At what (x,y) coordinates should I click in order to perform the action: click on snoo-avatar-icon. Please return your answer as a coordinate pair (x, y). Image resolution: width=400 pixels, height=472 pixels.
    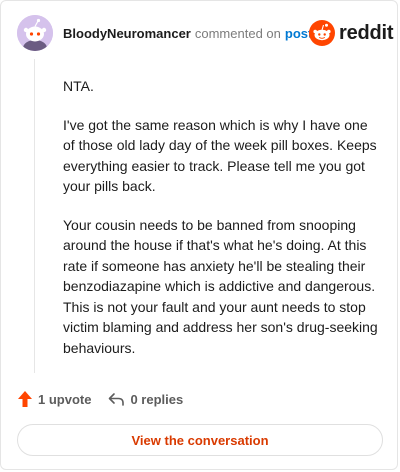
    Looking at the image, I should click on (35, 33).